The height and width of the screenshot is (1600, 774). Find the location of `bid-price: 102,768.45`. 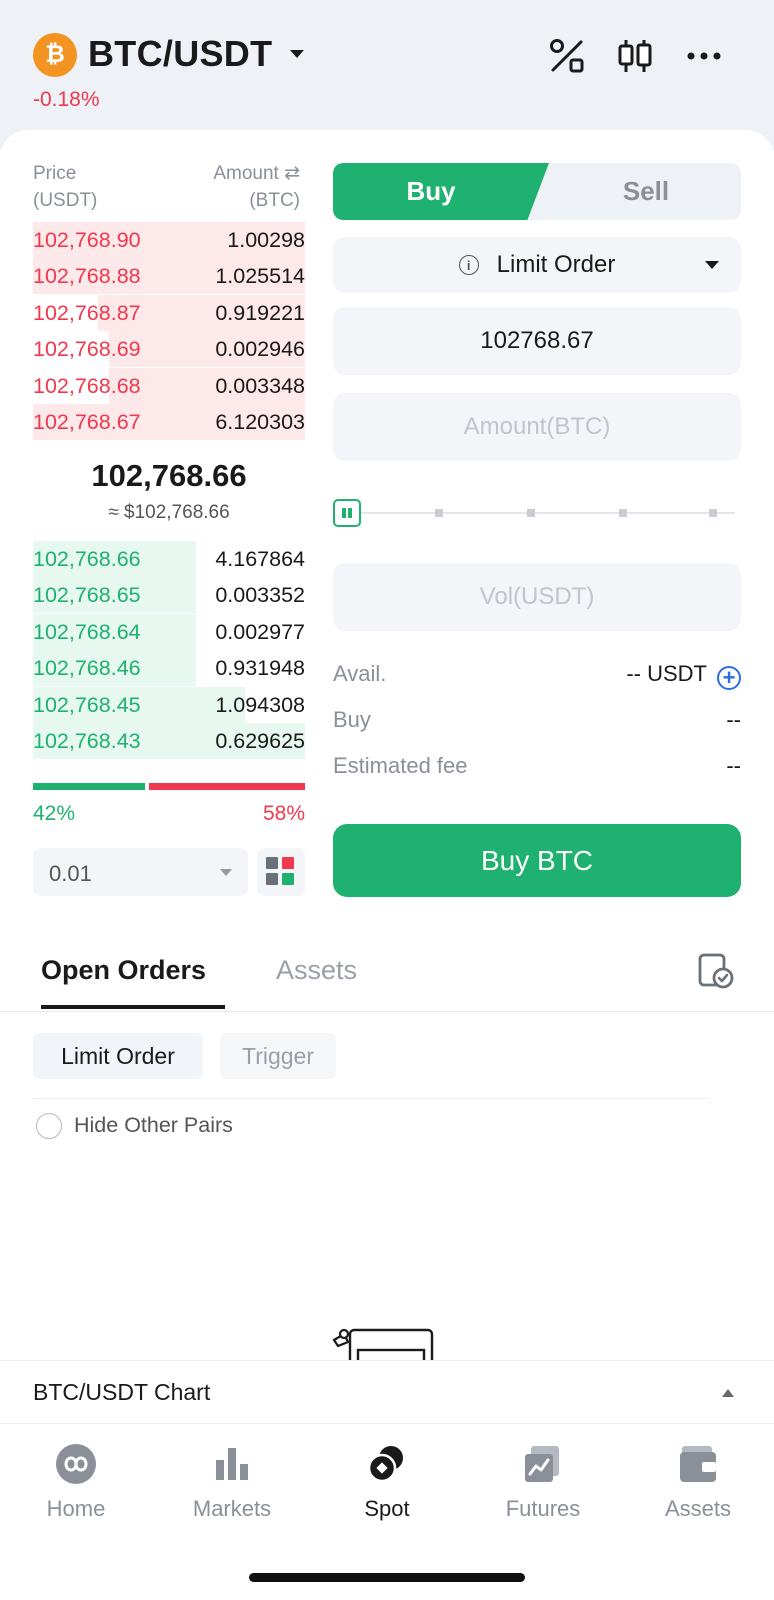

bid-price: 102,768.45 is located at coordinates (87, 704).